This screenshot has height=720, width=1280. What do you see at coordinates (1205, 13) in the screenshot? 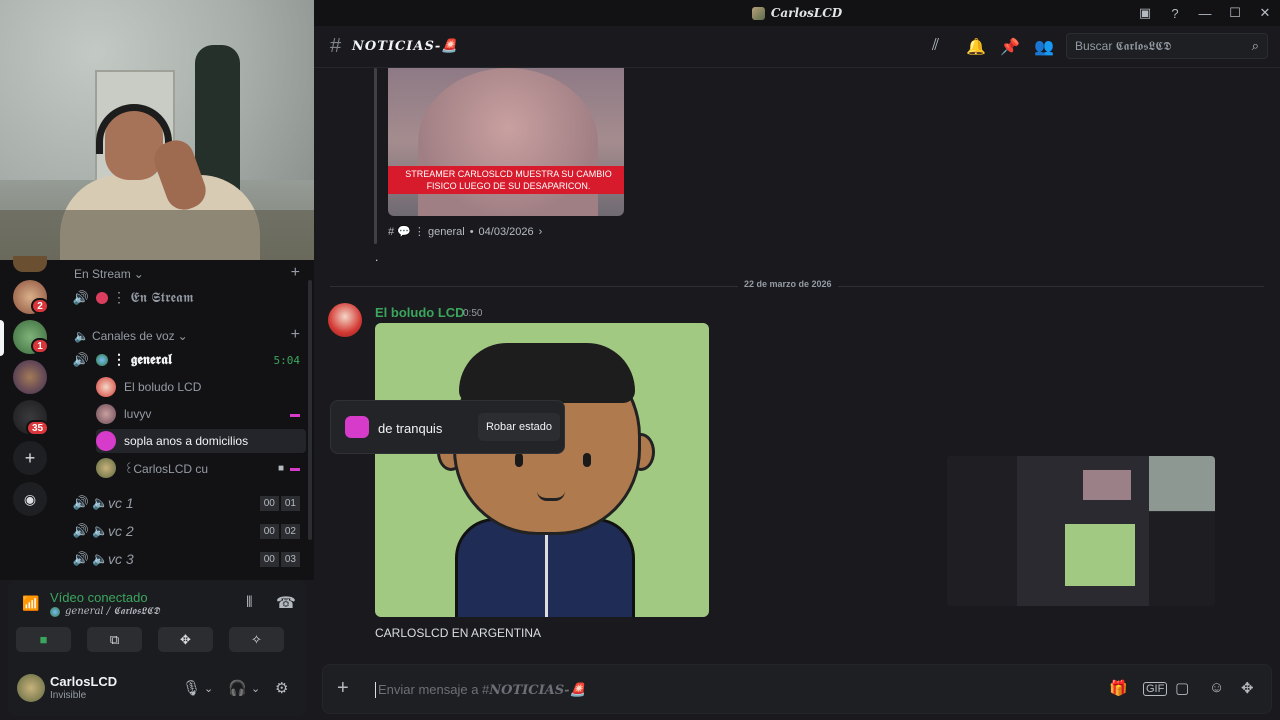
I see `minimize-button: —` at bounding box center [1205, 13].